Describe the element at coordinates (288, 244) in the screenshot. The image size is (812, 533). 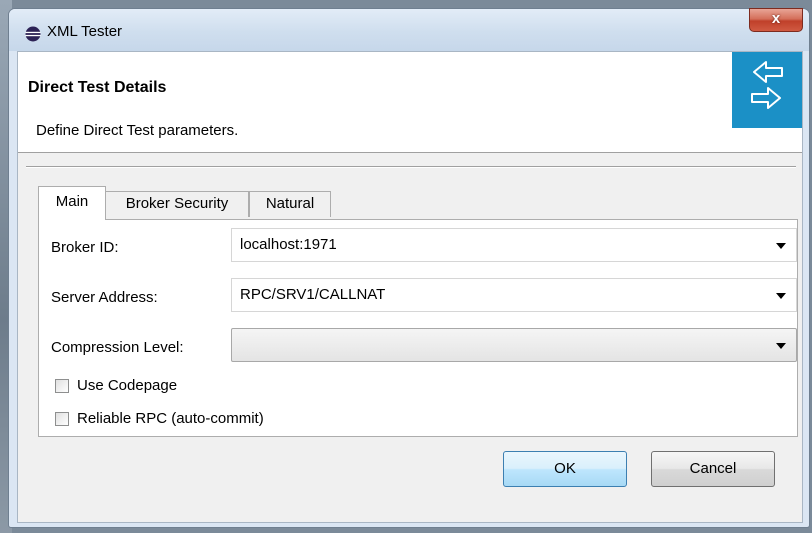
I see `broker-id-value: localhost:1971` at that location.